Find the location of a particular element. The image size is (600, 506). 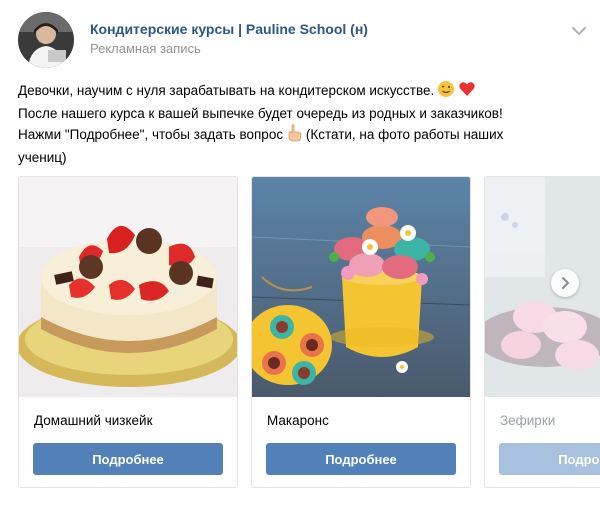

chevron-down-icon is located at coordinates (579, 31).